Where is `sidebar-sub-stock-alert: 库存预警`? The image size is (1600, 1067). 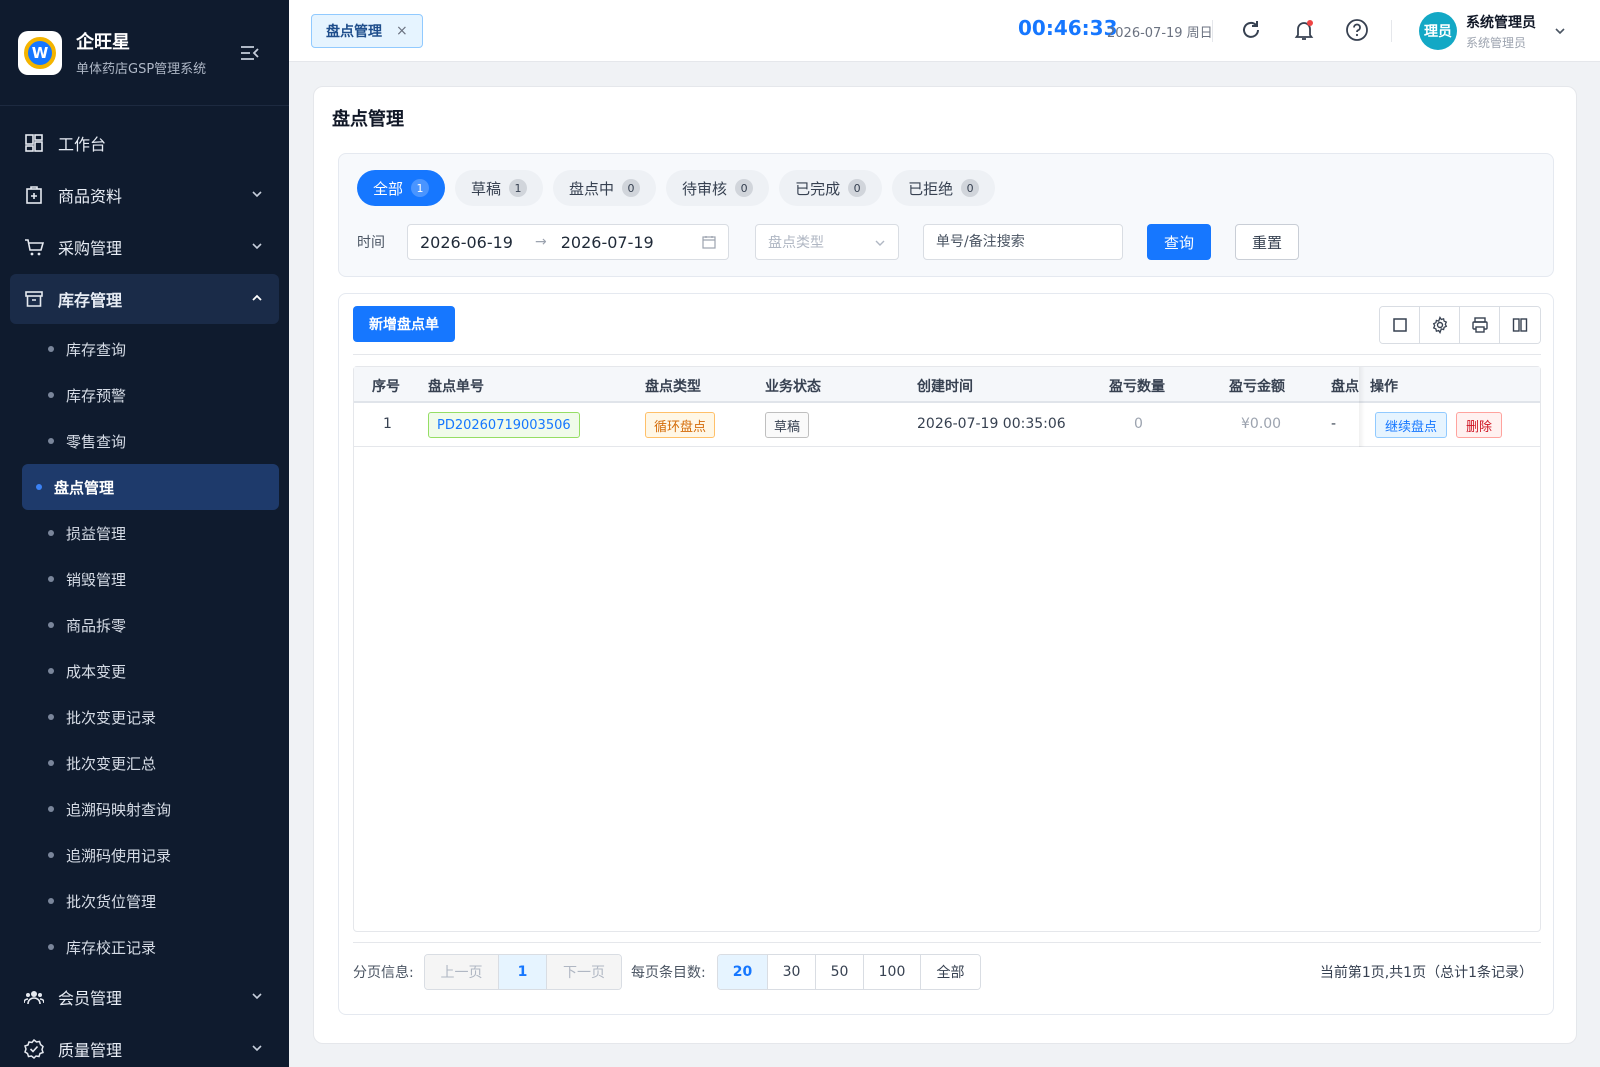
sidebar-sub-stock-alert: 库存预警 is located at coordinates (150, 395).